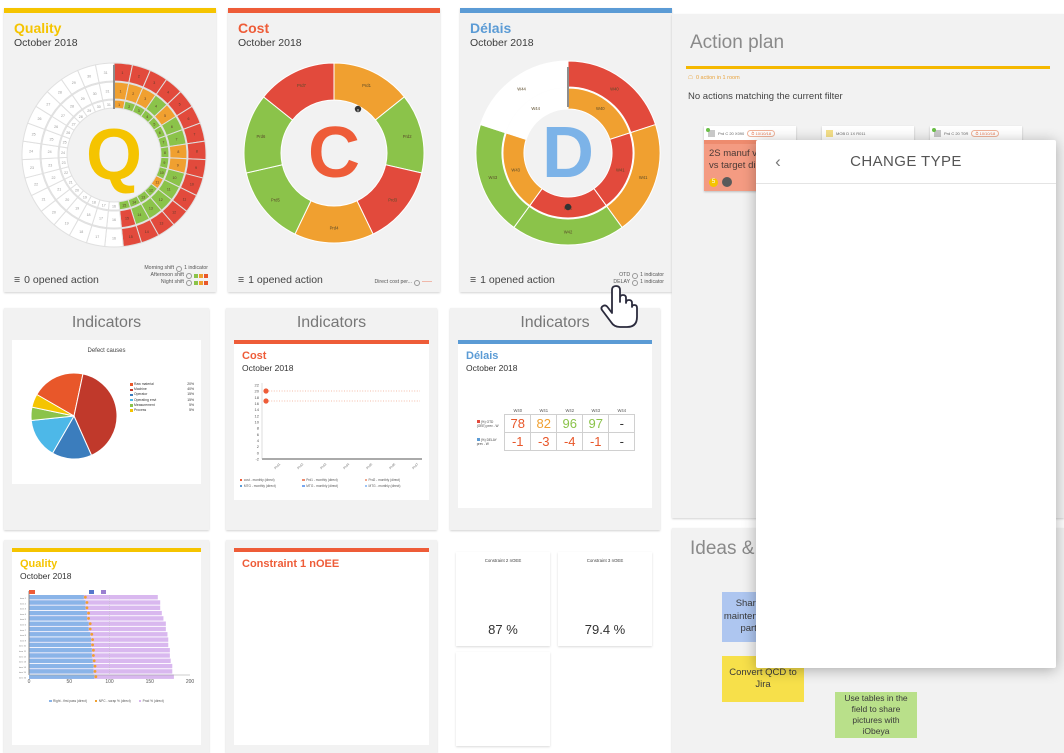 Image resolution: width=1064 pixels, height=753 pixels. Describe the element at coordinates (23, 662) in the screenshot. I see `svg-text: item 13` at that location.